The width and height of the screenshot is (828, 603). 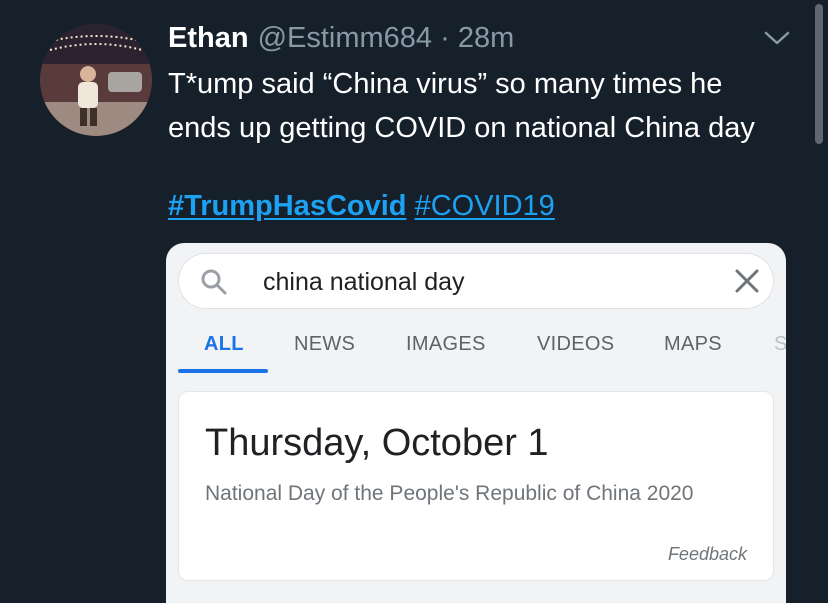 I want to click on display-name: Ethan, so click(x=208, y=38).